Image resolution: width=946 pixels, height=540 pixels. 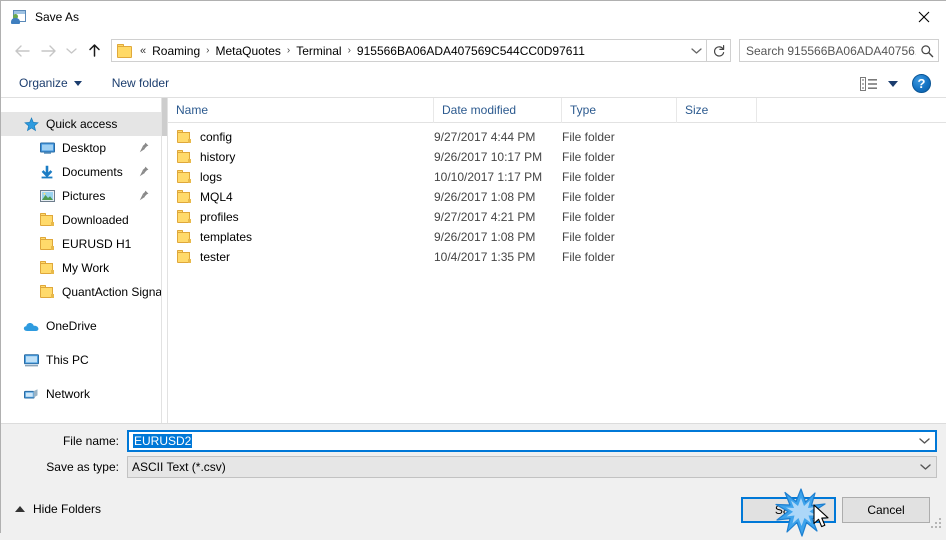 I want to click on sidebar-item-quantaction-signal: QuantAction Signal, so click(x=81, y=292).